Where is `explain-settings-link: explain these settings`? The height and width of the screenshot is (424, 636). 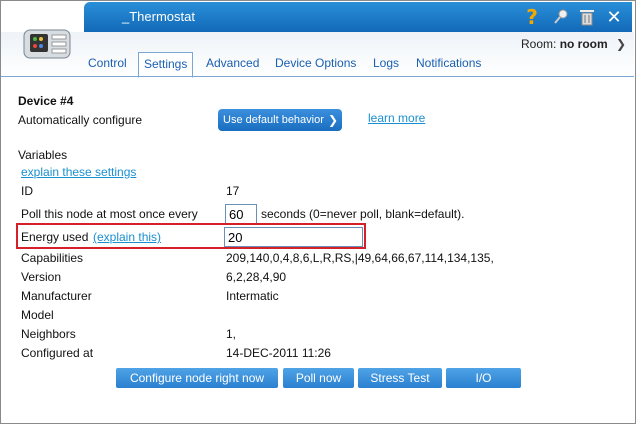
explain-settings-link: explain these settings is located at coordinates (78, 172).